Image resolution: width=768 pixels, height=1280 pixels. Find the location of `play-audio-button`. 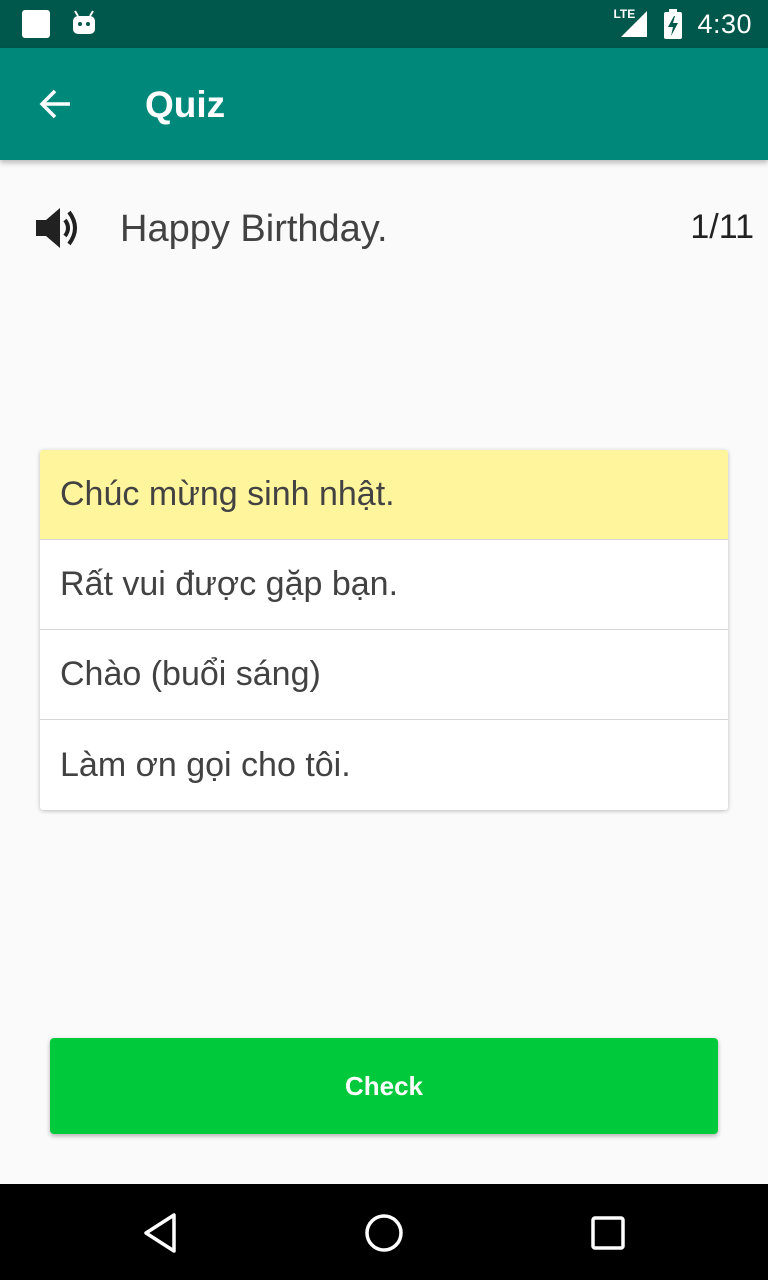

play-audio-button is located at coordinates (60, 228).